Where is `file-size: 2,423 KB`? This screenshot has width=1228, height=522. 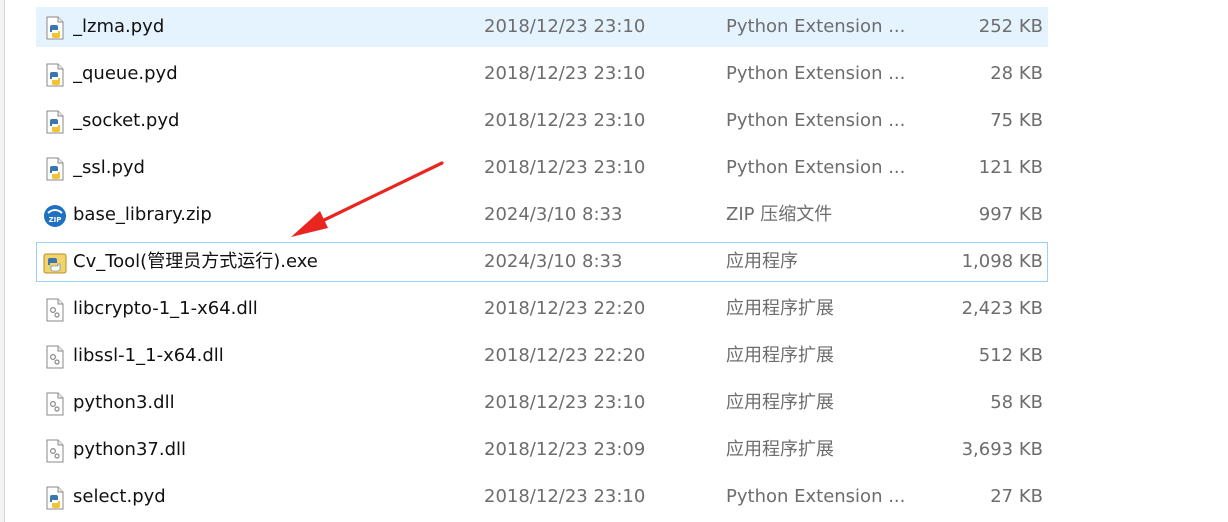 file-size: 2,423 KB is located at coordinates (1002, 308).